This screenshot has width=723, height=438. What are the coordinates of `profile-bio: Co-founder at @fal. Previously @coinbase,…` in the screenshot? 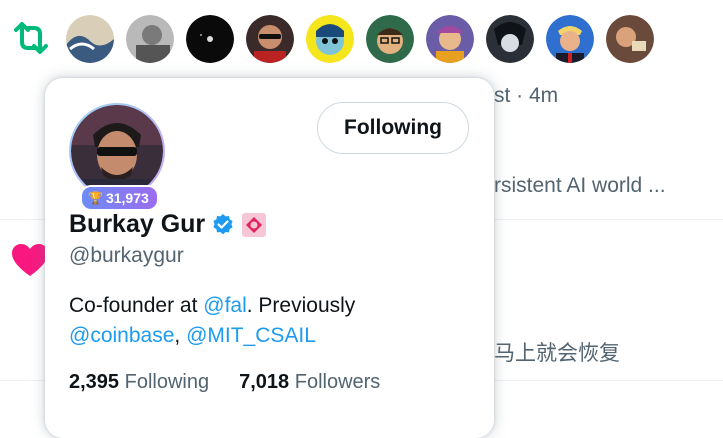 It's located at (269, 321).